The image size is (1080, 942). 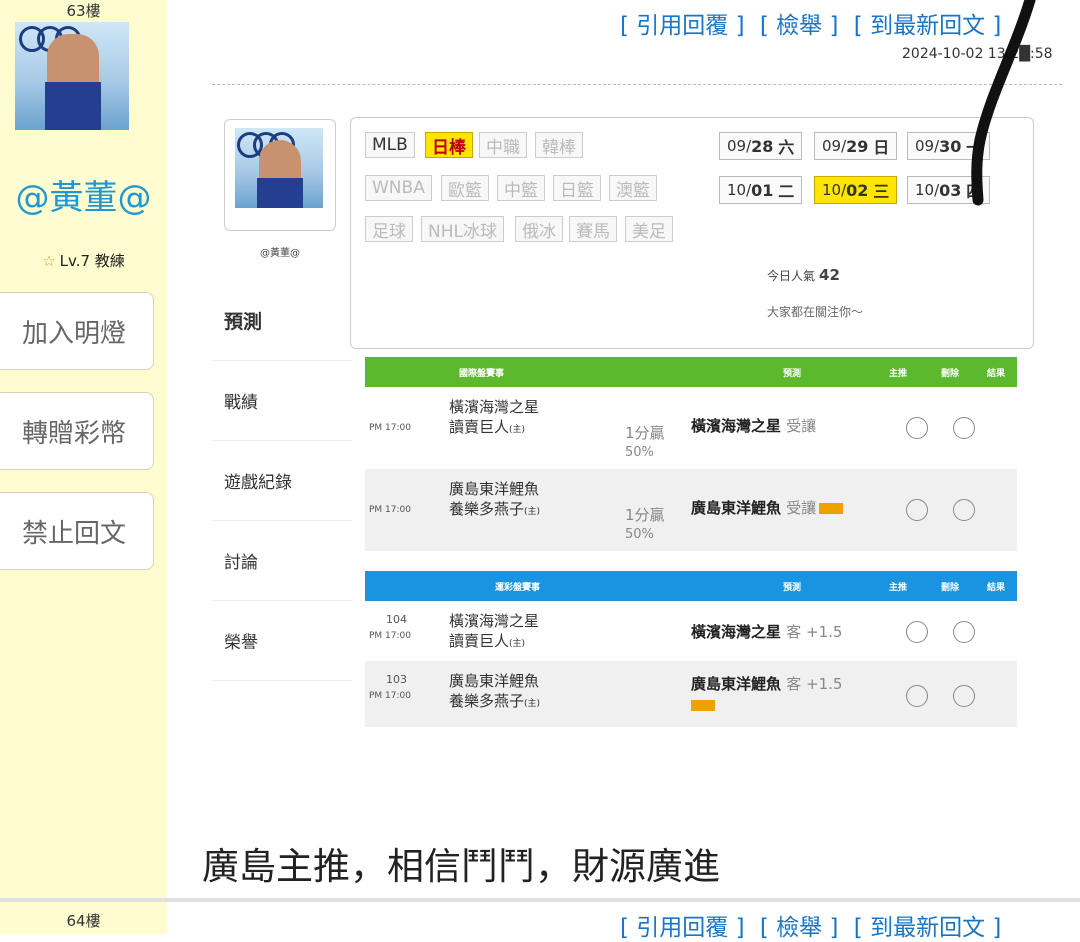 What do you see at coordinates (949, 146) in the screenshot?
I see `date-chip: 09/30 一` at bounding box center [949, 146].